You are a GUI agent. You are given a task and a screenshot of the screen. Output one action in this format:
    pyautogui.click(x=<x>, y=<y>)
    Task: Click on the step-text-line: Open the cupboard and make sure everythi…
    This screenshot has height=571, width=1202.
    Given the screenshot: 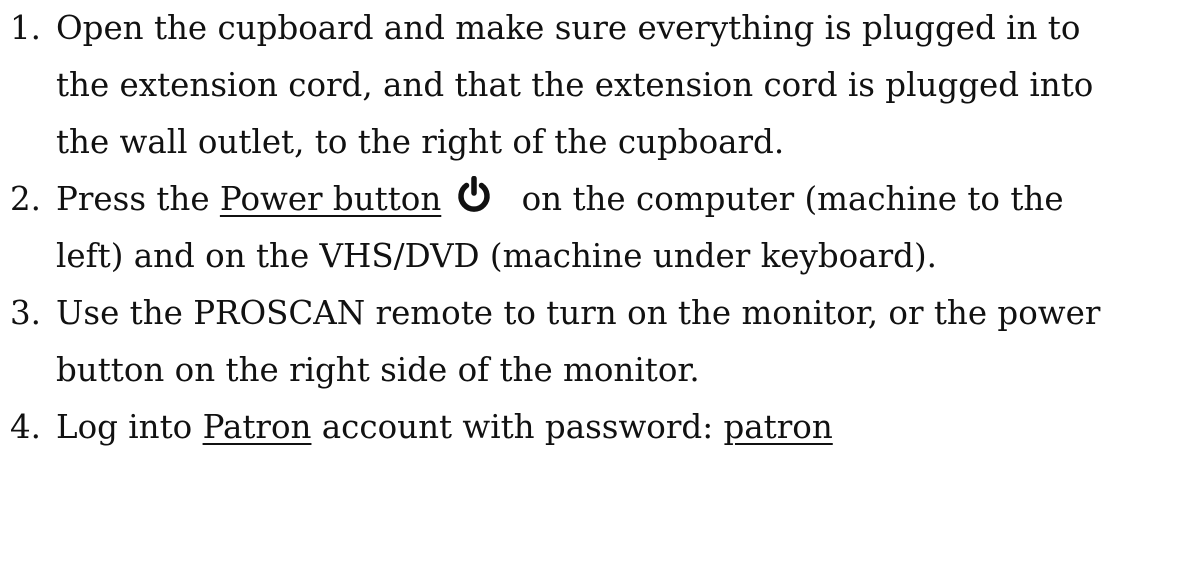 What is the action you would take?
    pyautogui.click(x=568, y=28)
    